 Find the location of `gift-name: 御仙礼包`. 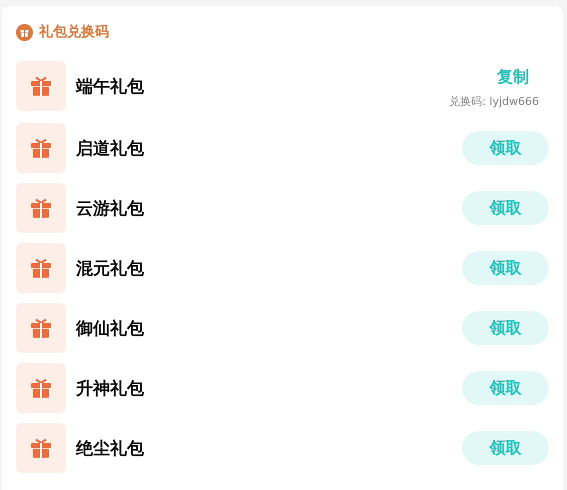

gift-name: 御仙礼包 is located at coordinates (110, 329).